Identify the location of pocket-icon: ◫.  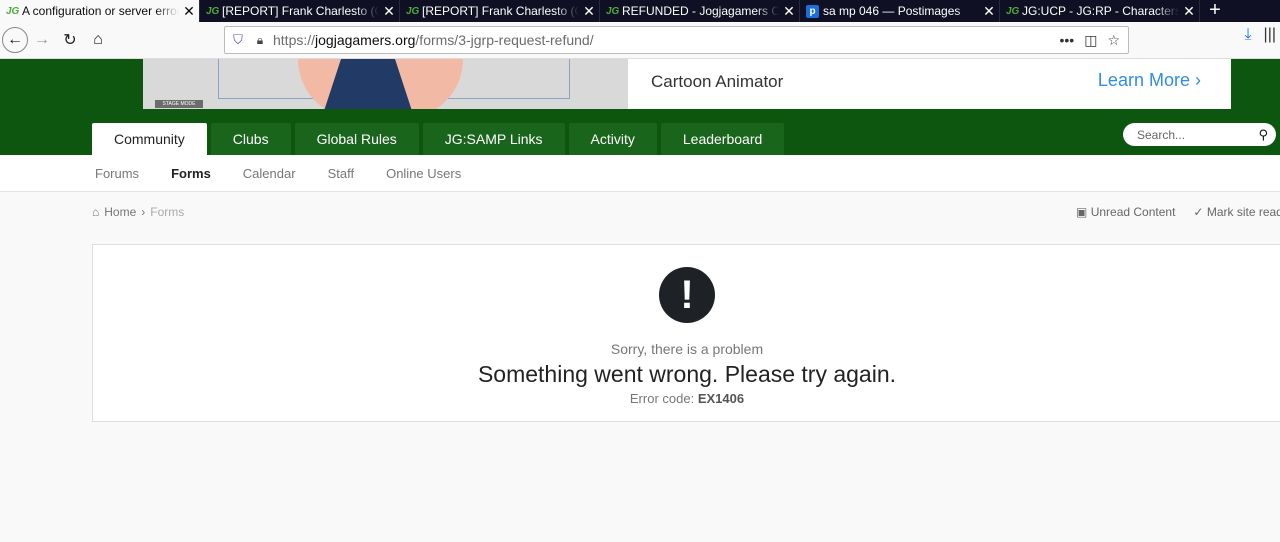
(1090, 40).